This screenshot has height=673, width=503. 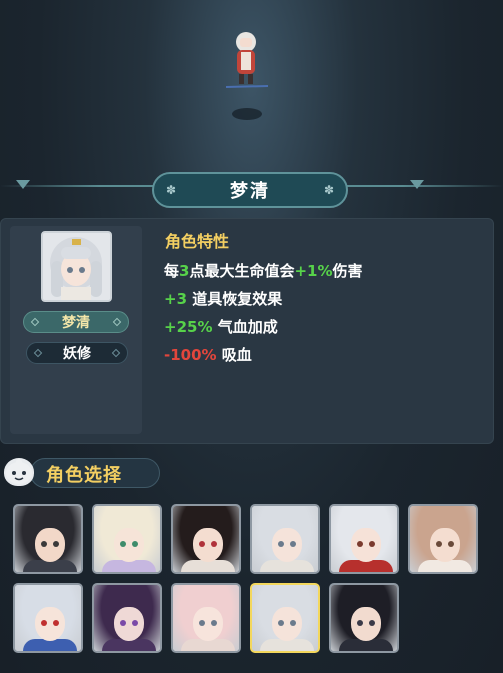 I want to click on character-name-tag: 梦清, so click(x=76, y=322).